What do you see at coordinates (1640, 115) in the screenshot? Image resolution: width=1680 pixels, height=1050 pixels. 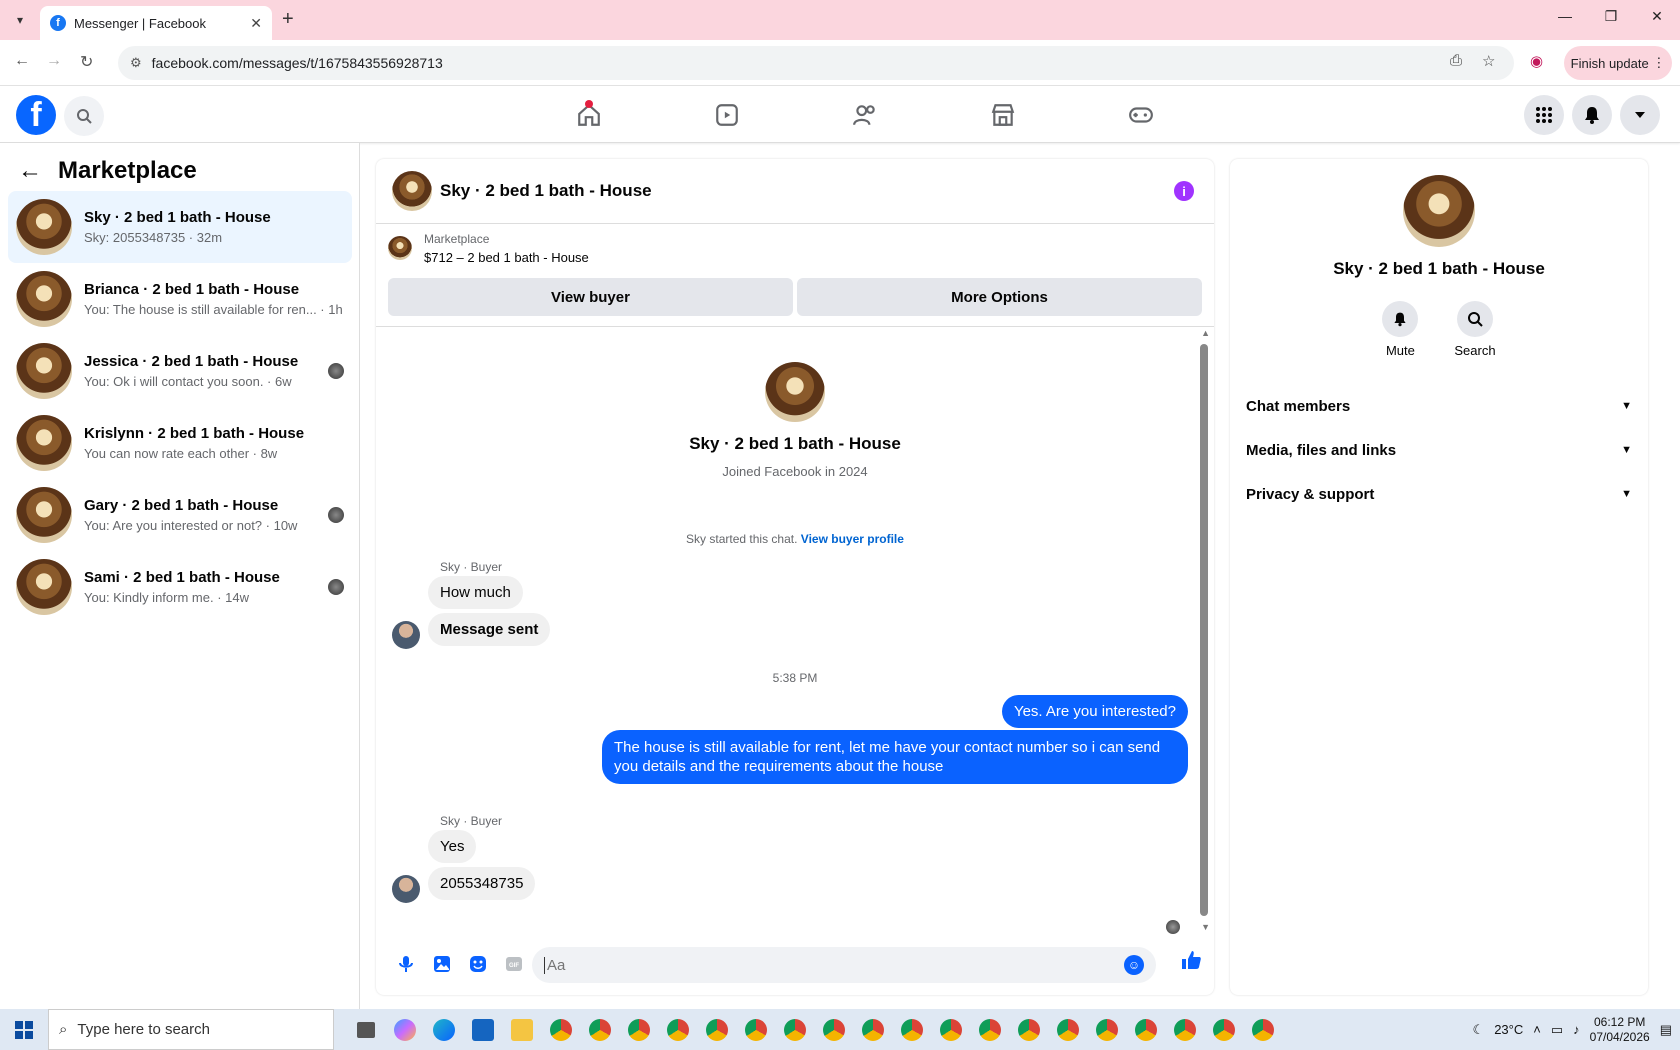 I see `account-chevron-icon` at bounding box center [1640, 115].